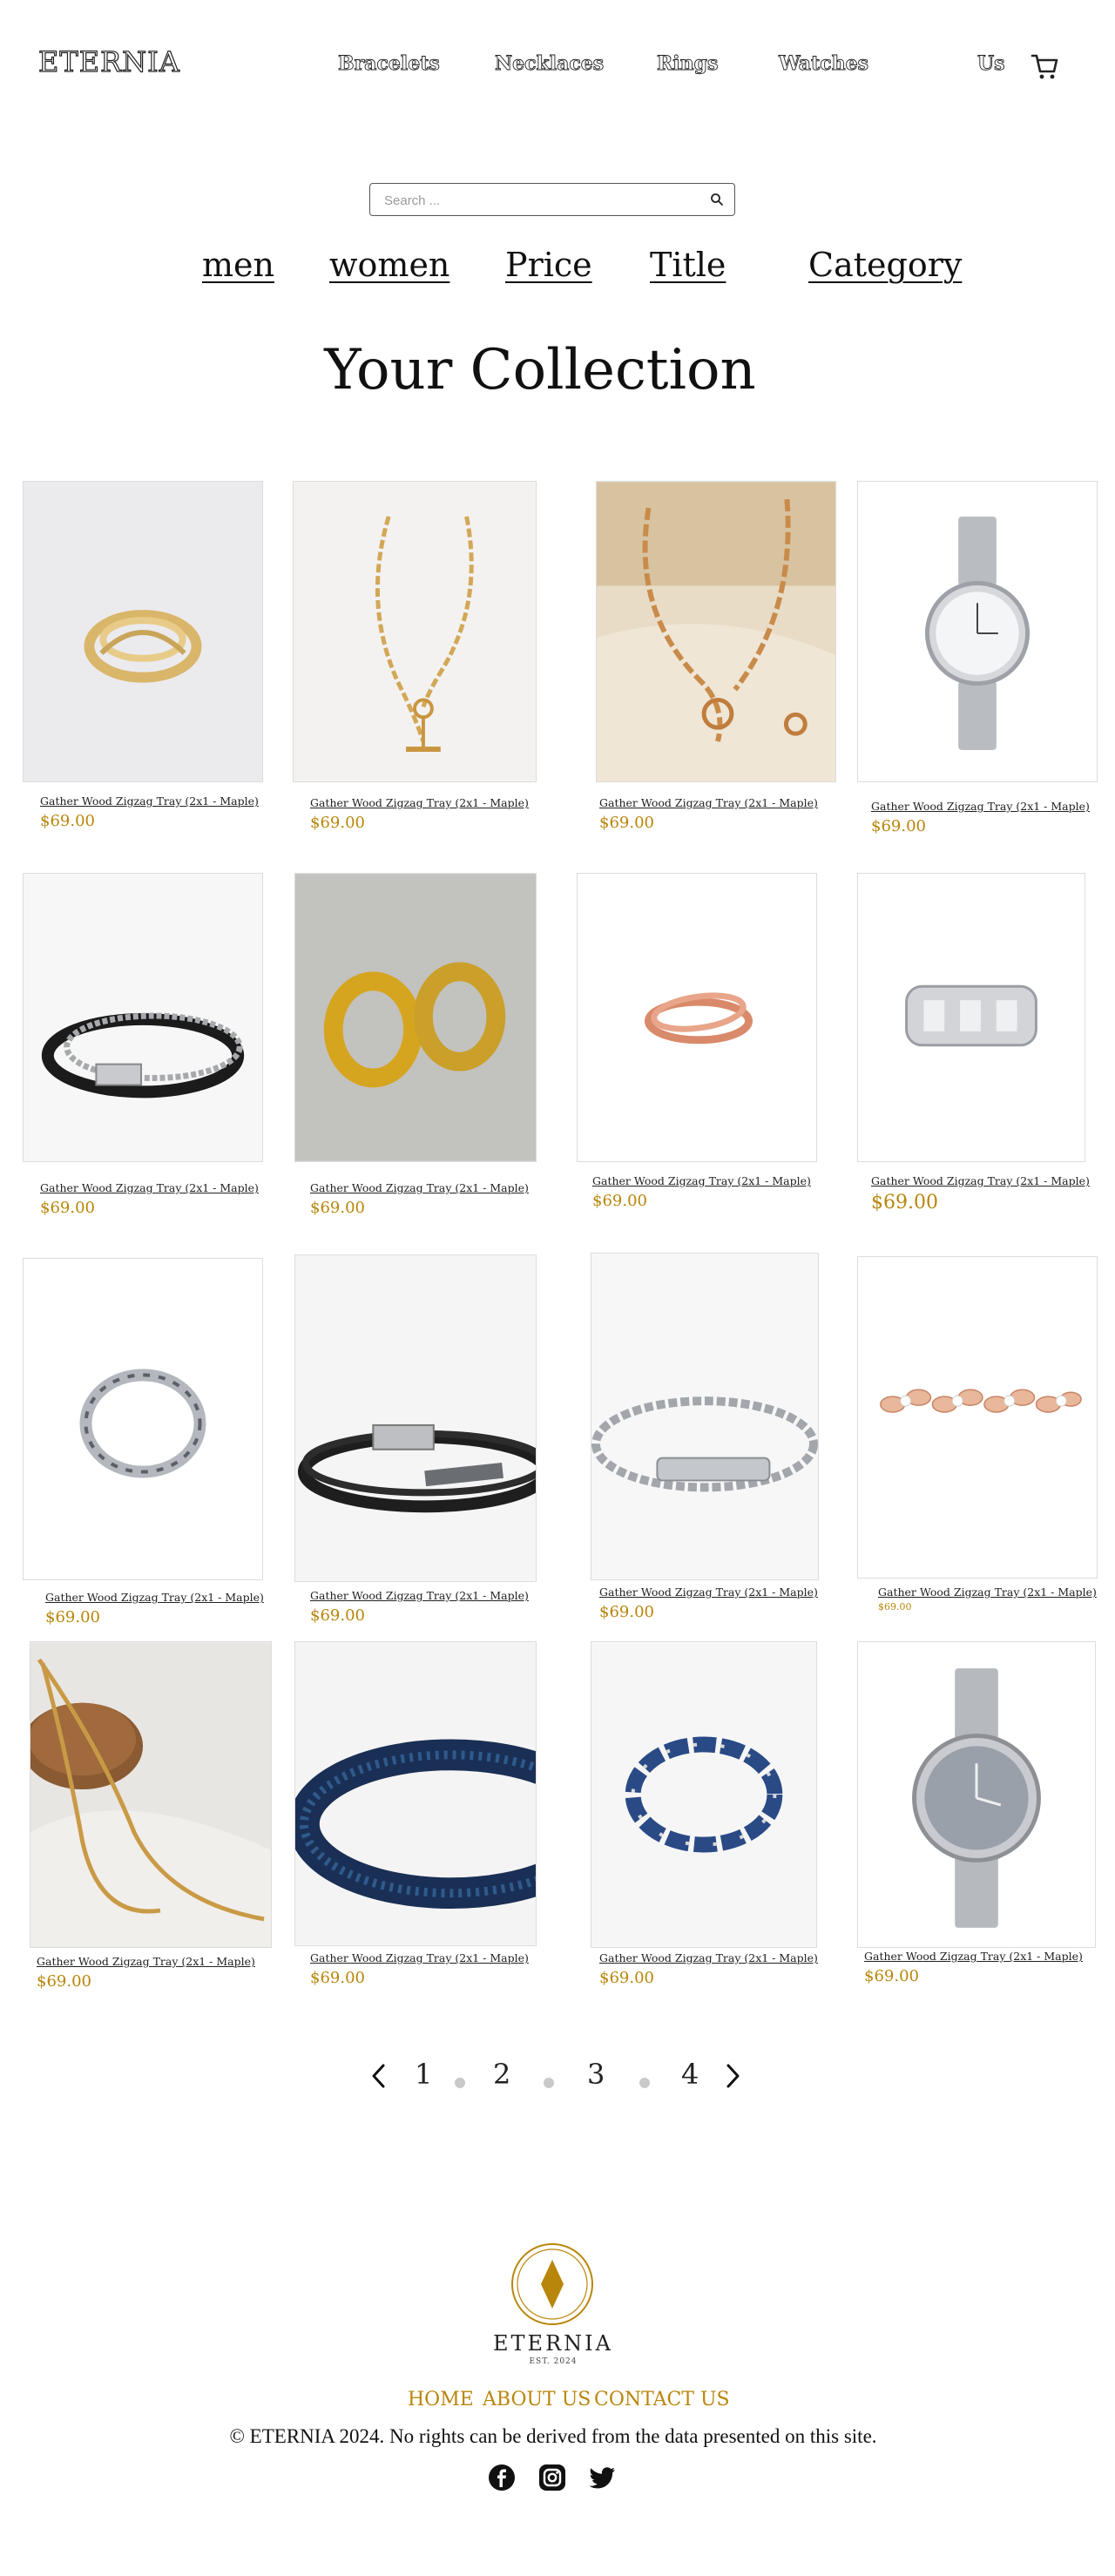 Image resolution: width=1115 pixels, height=2576 pixels. What do you see at coordinates (548, 265) in the screenshot?
I see `filter-price: Price` at bounding box center [548, 265].